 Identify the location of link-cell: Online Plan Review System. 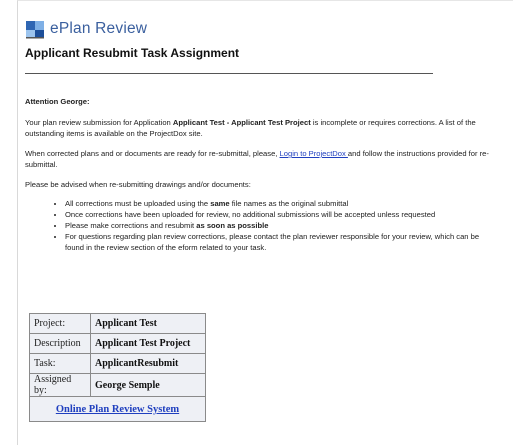
(117, 409).